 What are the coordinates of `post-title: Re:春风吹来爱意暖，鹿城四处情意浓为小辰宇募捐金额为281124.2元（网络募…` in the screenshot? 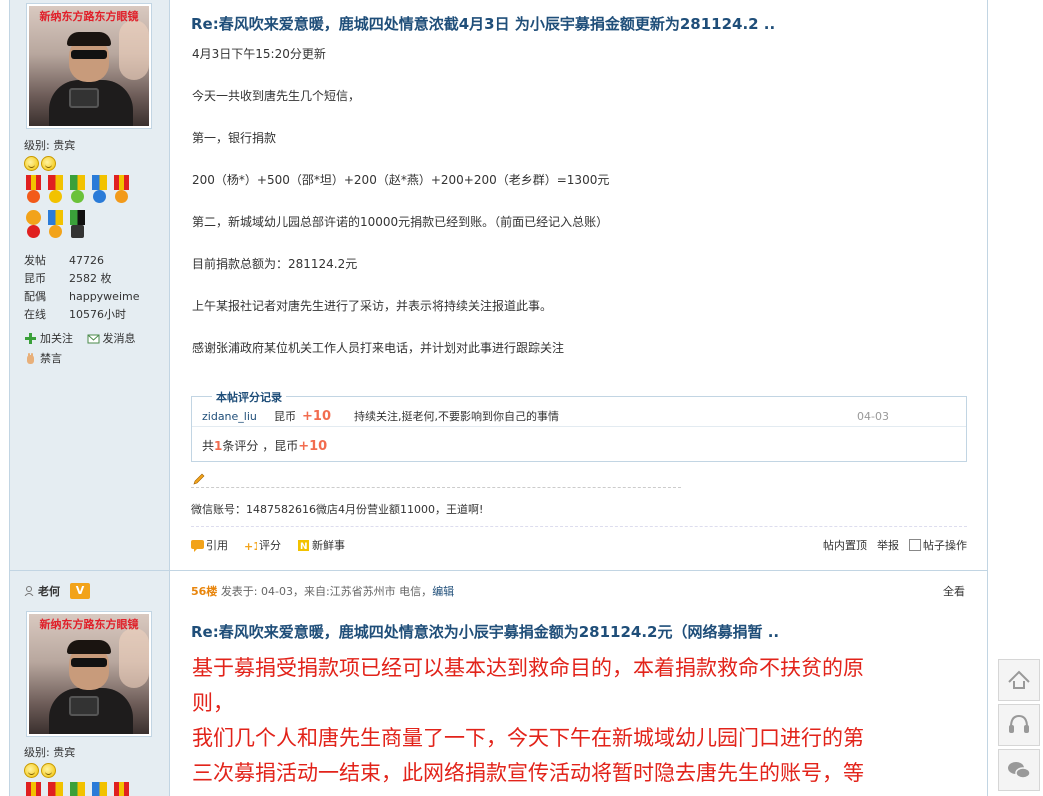 It's located at (485, 631).